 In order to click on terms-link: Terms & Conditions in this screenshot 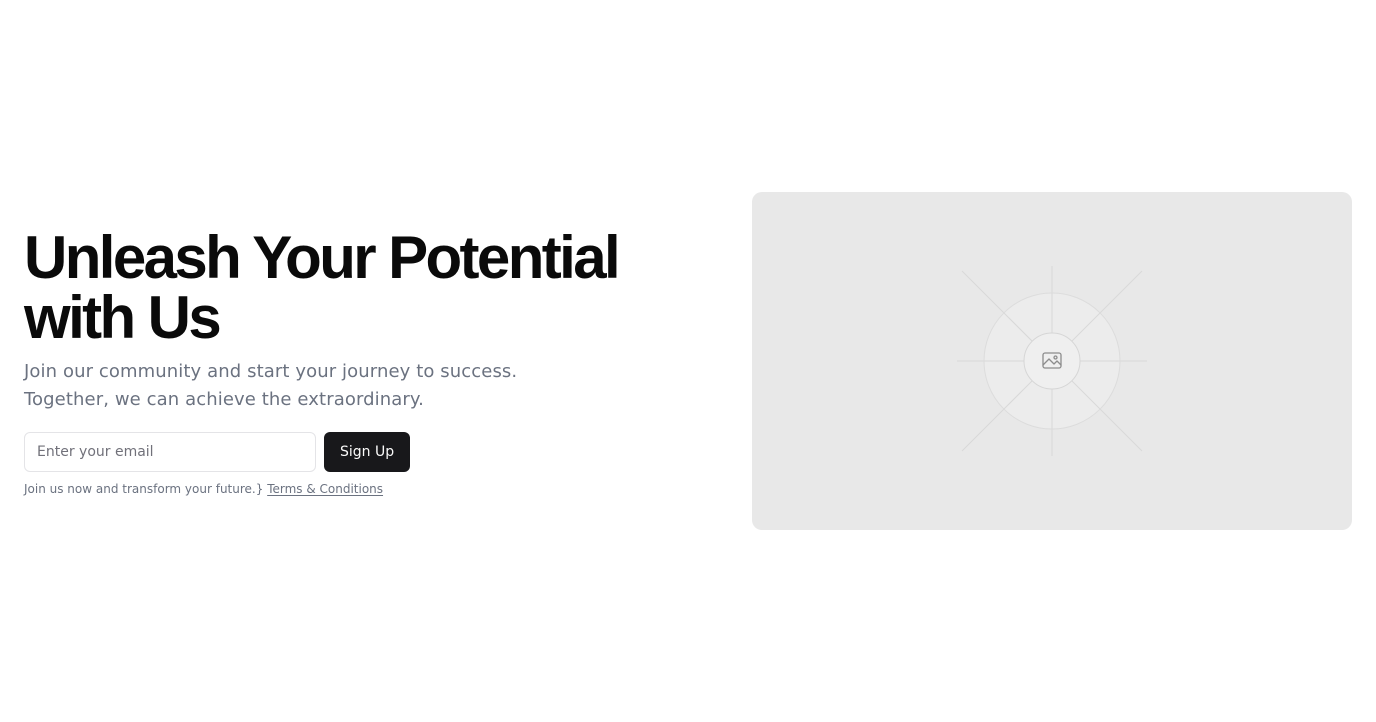, I will do `click(325, 489)`.